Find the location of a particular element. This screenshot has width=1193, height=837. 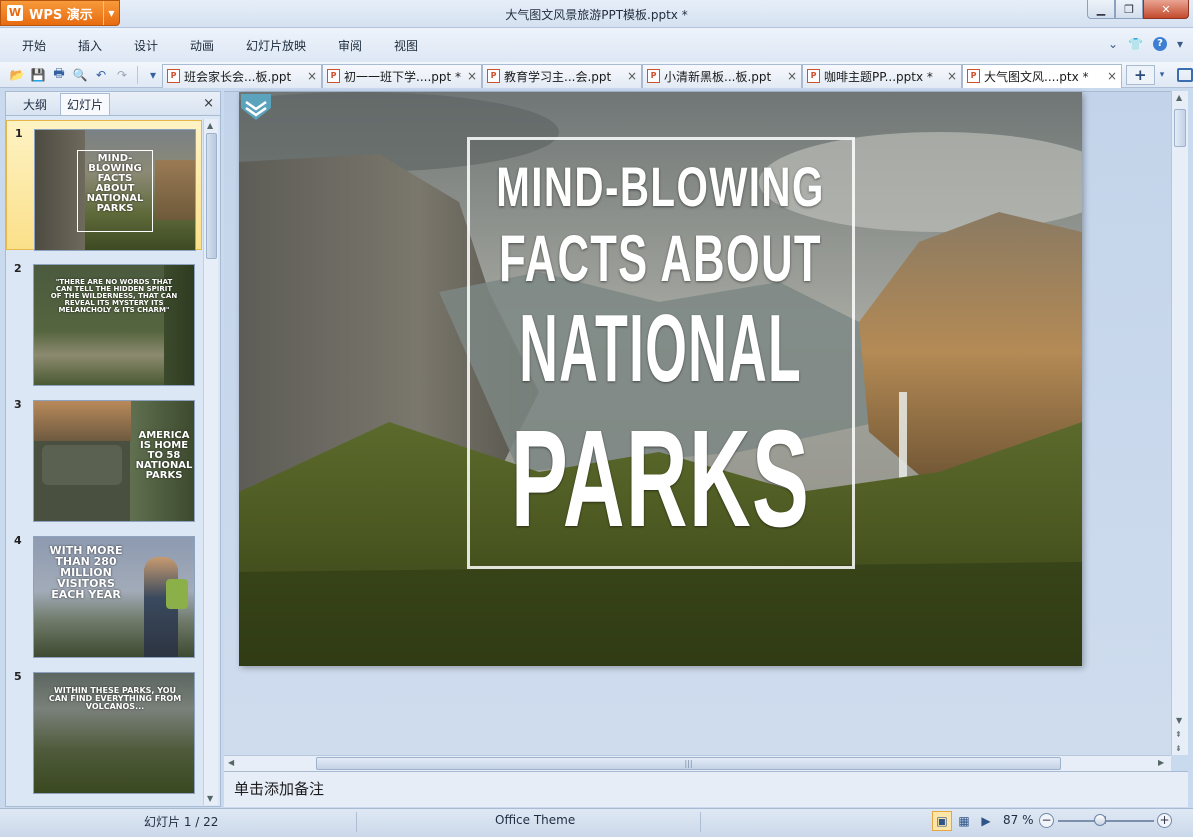

slide-thumbnail-text: AMERICA IS HOME TO 58 NATIONAL PARKS is located at coordinates (164, 455).